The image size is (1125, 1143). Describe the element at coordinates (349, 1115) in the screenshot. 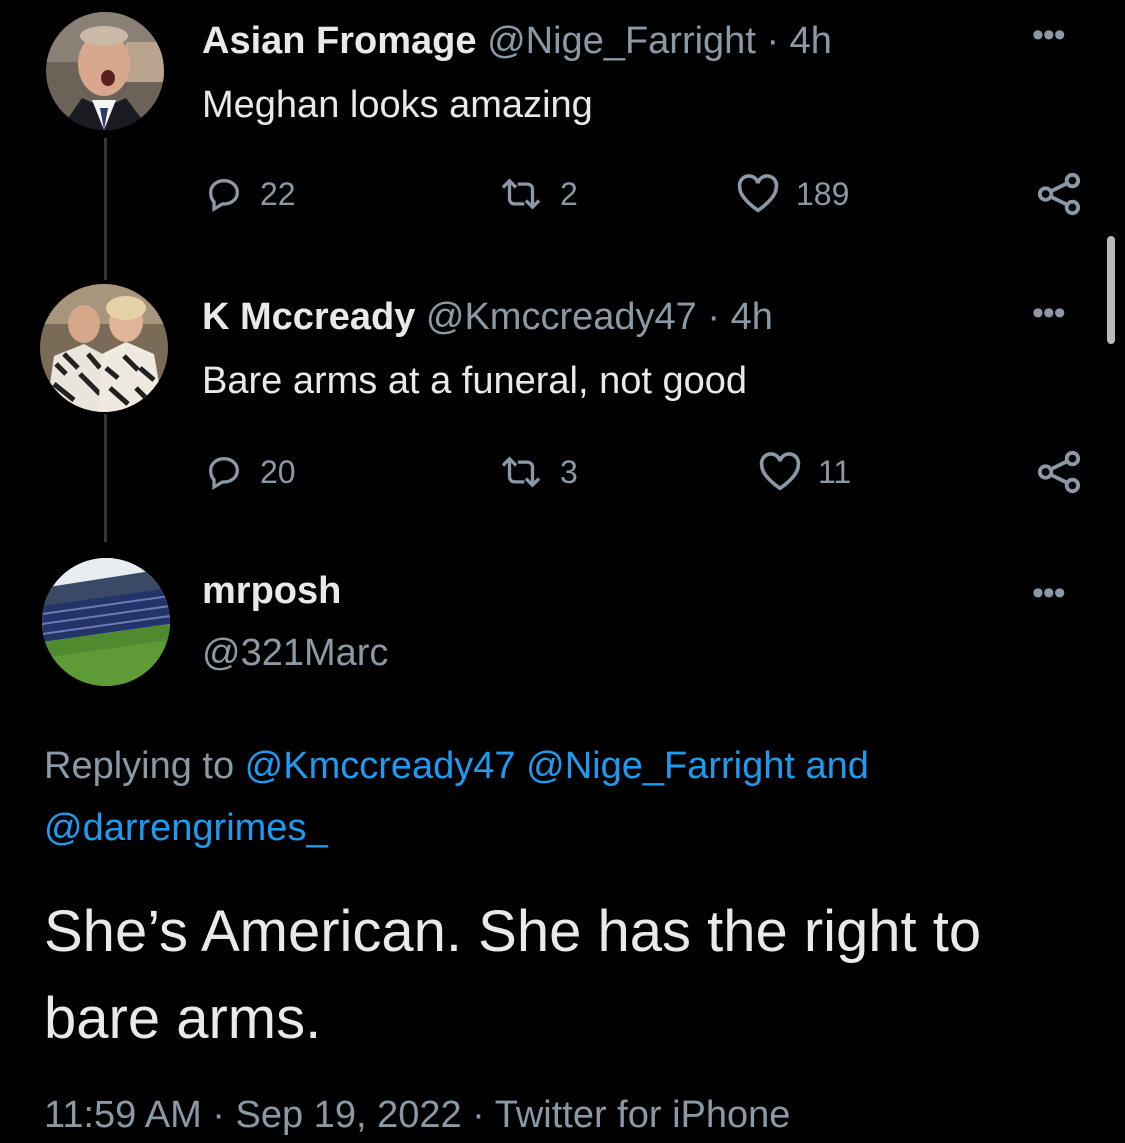

I see `tweet-date: Sep 19, 2022` at that location.